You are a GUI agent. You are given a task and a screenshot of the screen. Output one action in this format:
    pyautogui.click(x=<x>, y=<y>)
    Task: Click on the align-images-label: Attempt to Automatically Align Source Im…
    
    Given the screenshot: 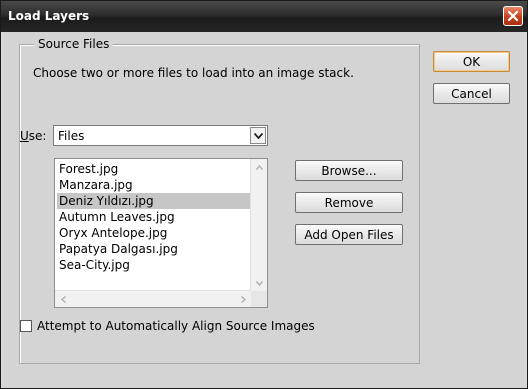 What is the action you would take?
    pyautogui.click(x=176, y=326)
    